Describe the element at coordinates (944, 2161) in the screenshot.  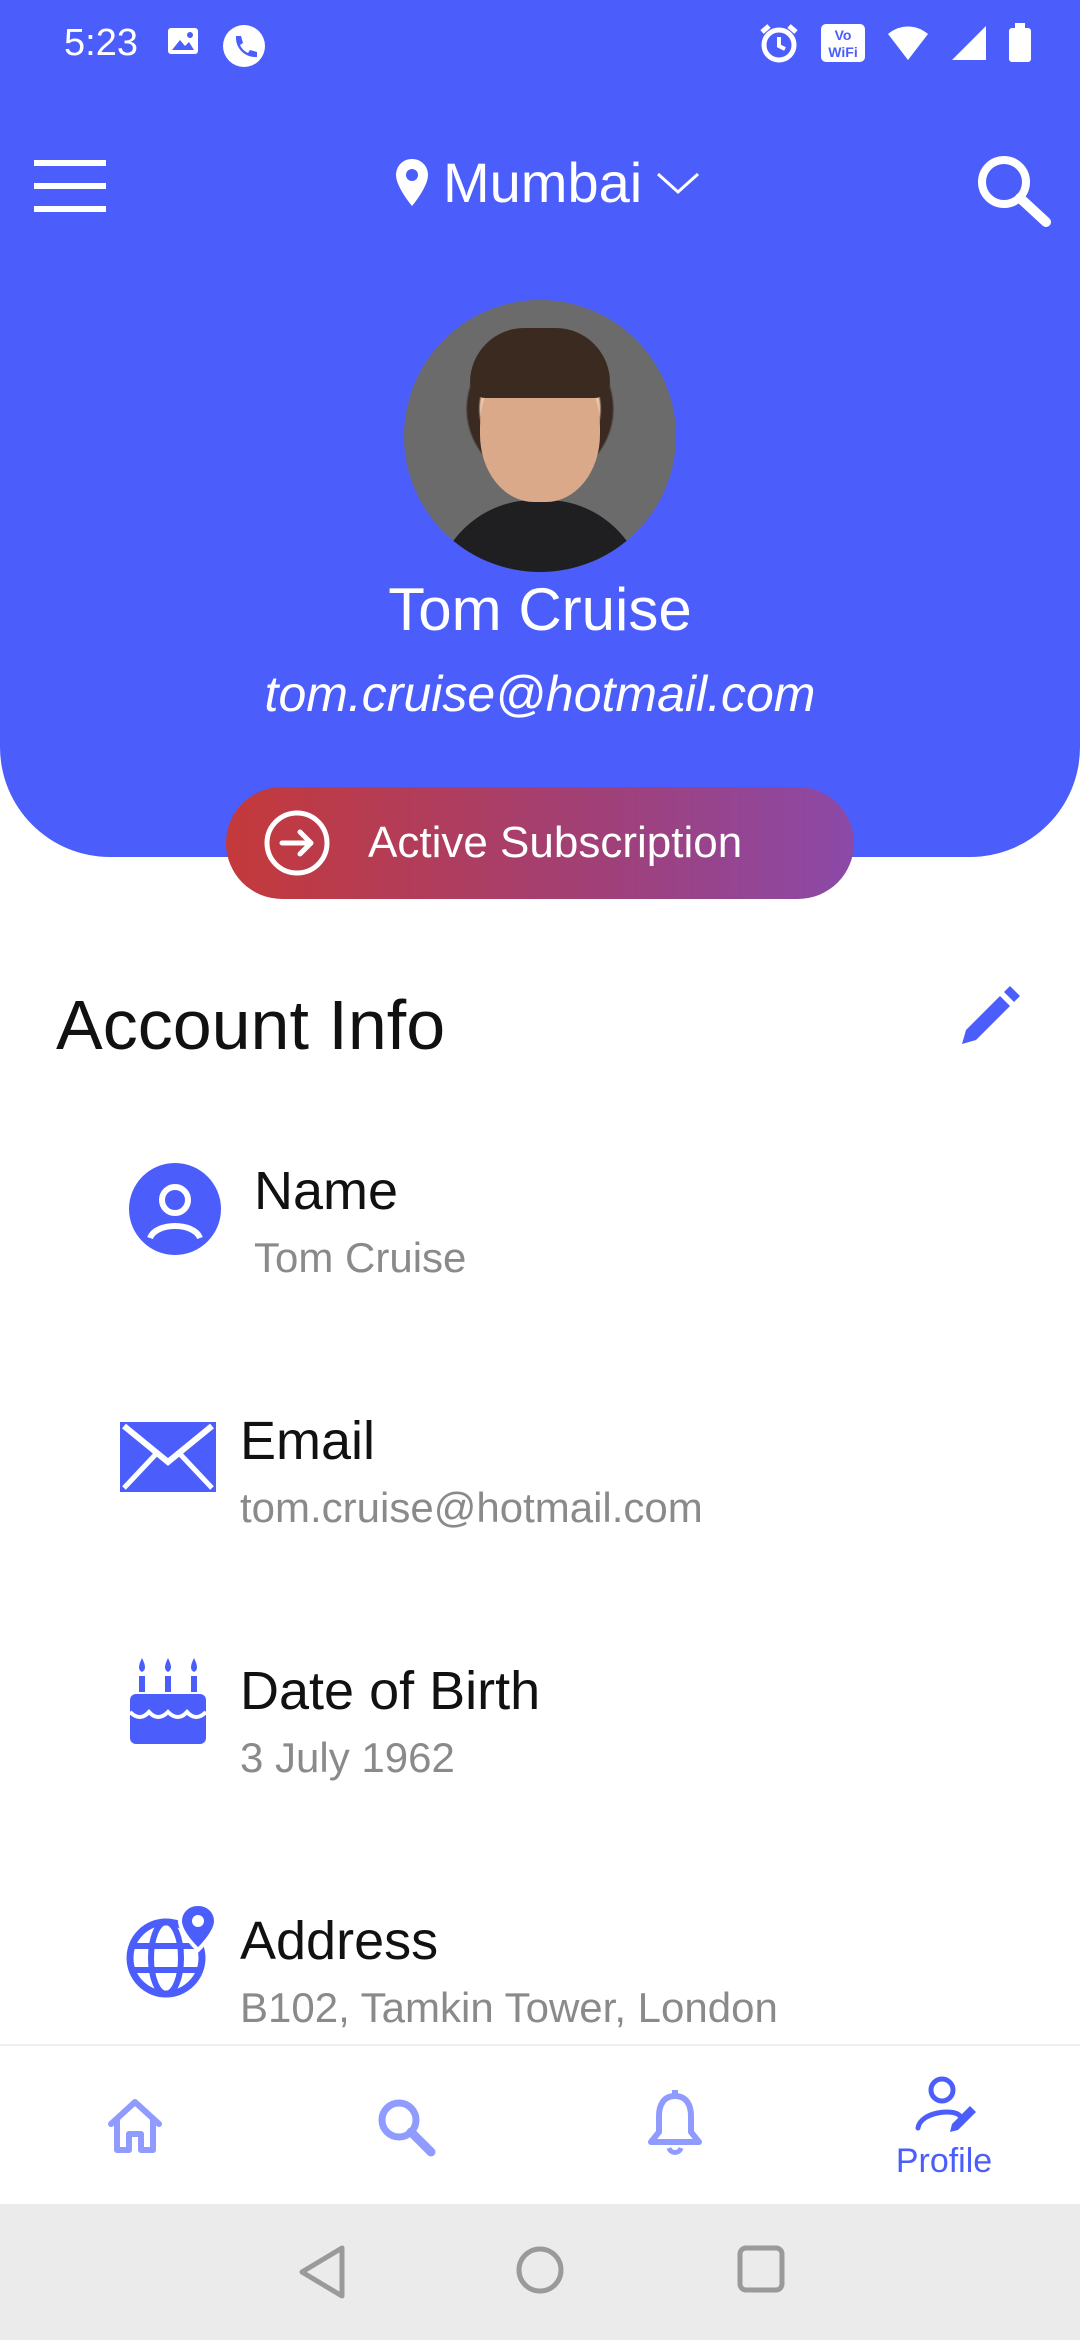
I see `nav-profile-label: Profile` at that location.